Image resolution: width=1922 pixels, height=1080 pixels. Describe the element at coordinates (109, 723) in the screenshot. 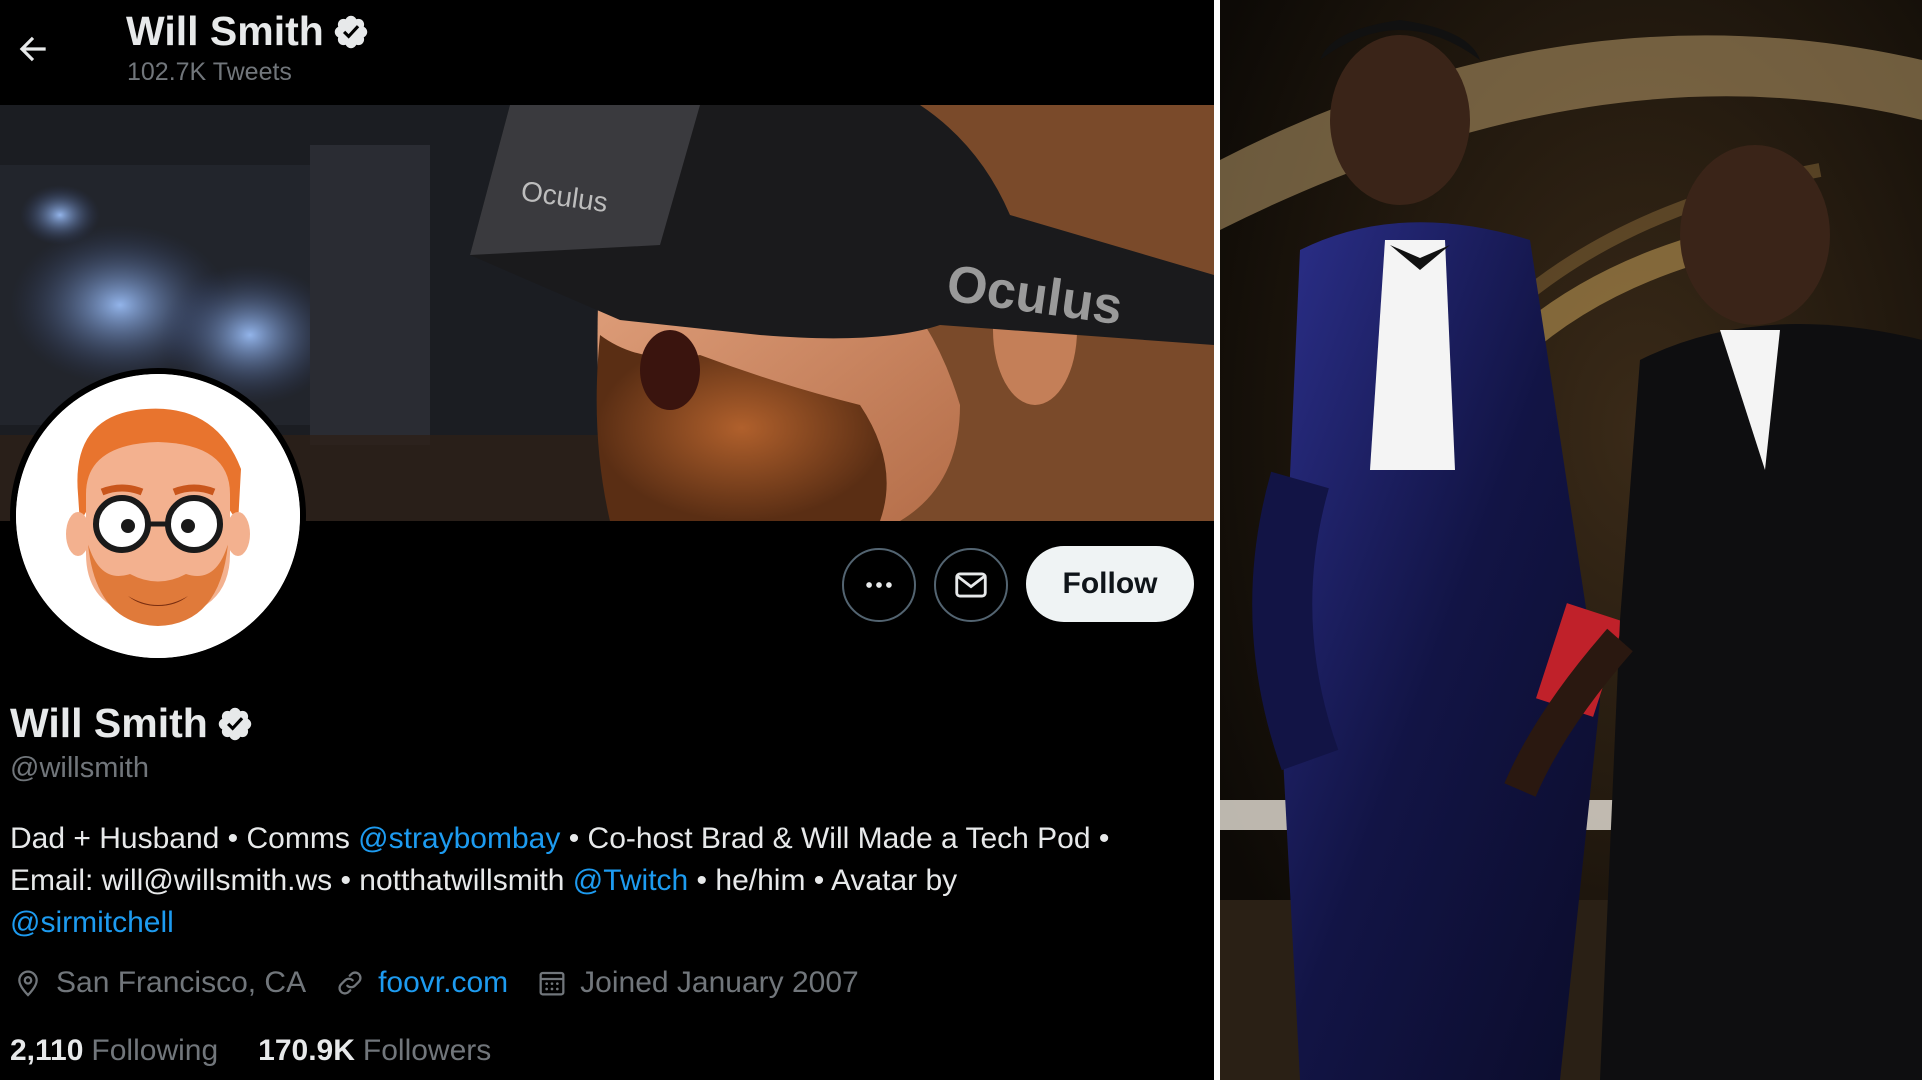

I see `profile-display-name: Will Smith` at that location.